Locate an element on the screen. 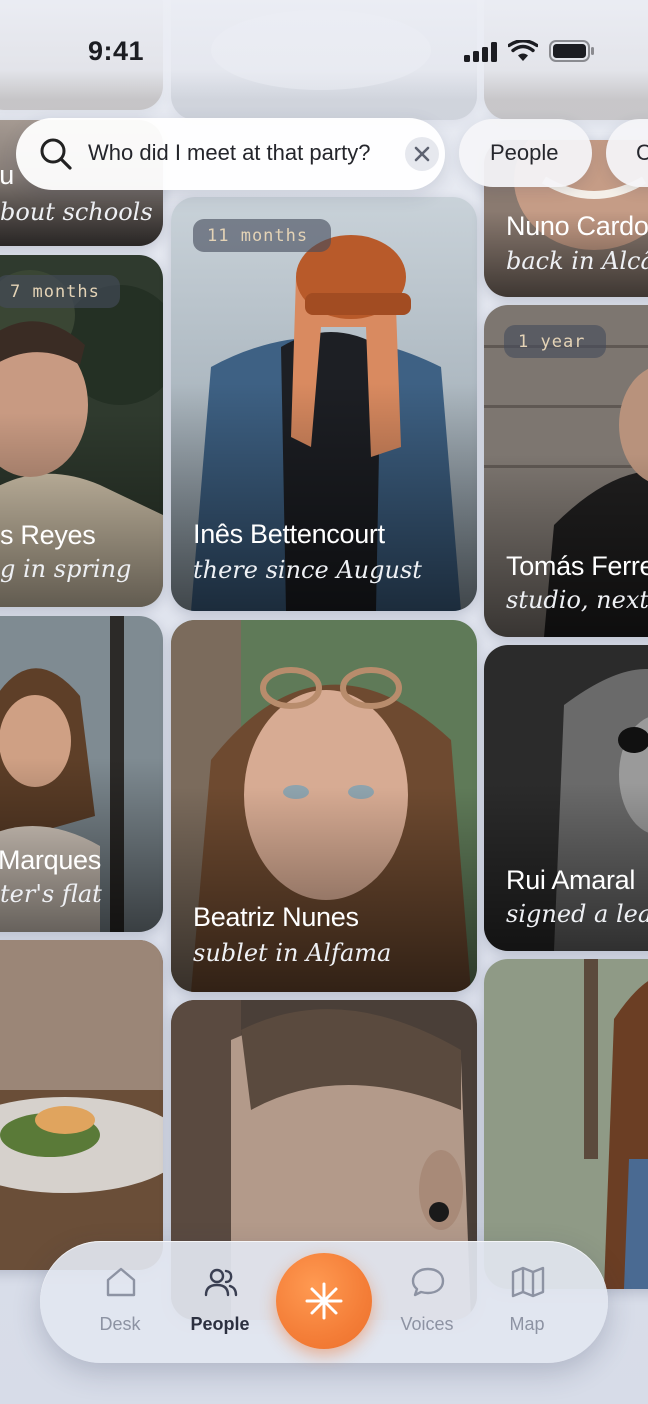  tab-people: People is located at coordinates (220, 1302).